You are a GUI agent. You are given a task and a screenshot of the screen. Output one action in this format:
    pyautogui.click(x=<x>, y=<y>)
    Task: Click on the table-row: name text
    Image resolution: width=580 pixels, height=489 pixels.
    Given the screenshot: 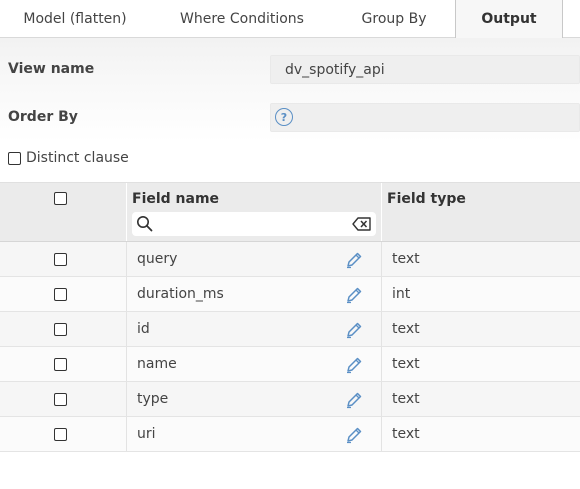 What is the action you would take?
    pyautogui.click(x=290, y=364)
    